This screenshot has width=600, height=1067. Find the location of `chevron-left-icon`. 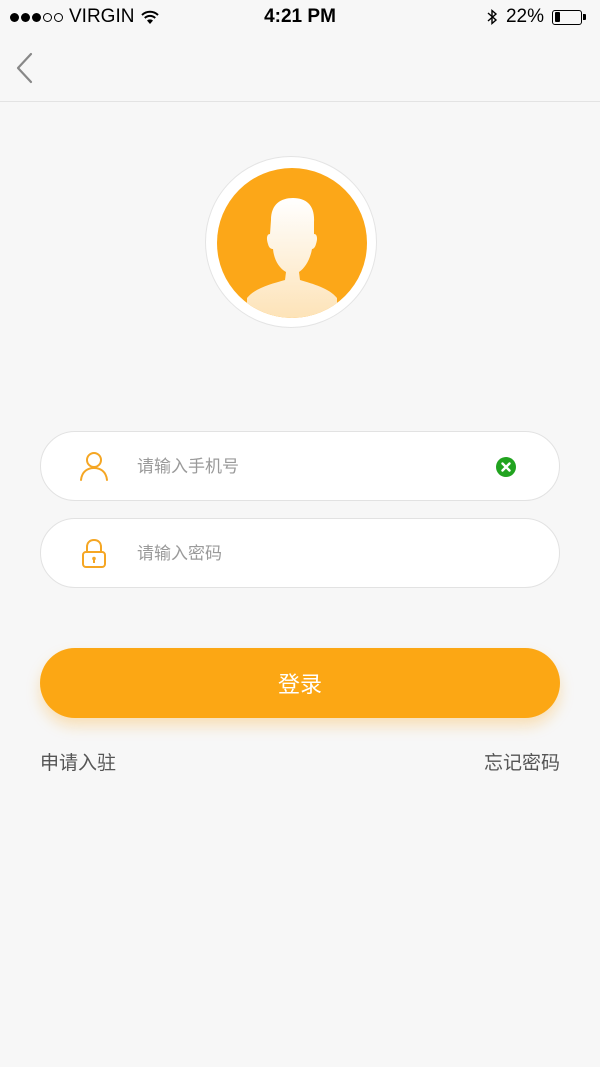

chevron-left-icon is located at coordinates (25, 68).